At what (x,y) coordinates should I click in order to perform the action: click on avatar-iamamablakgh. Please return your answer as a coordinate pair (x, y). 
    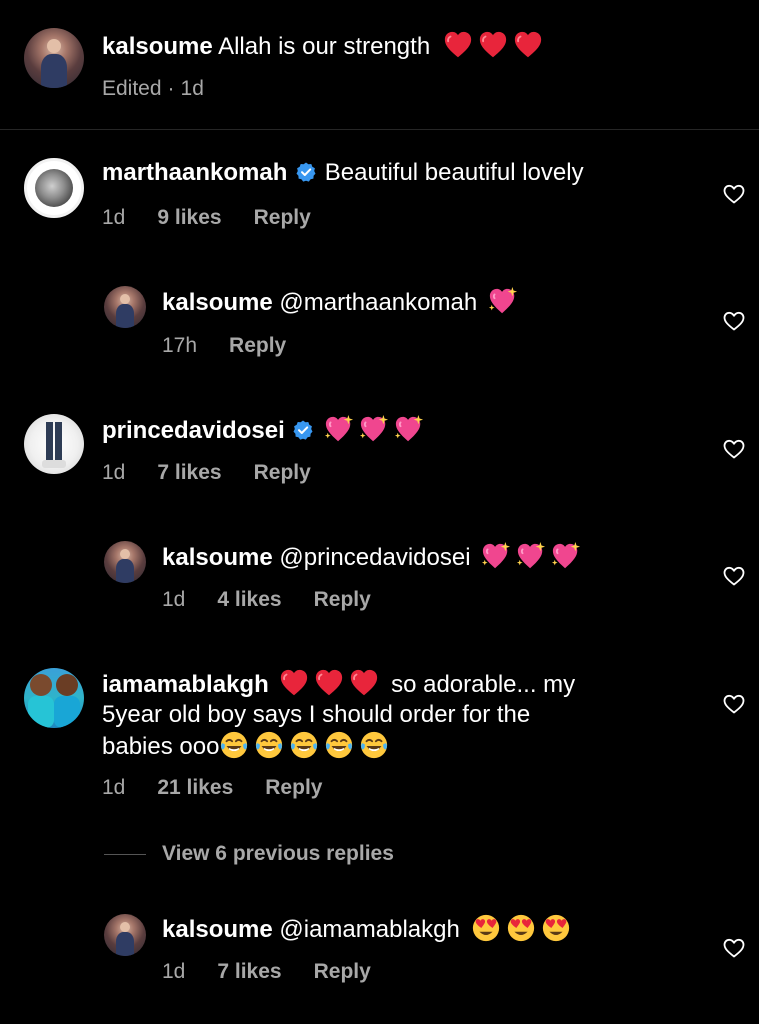
    Looking at the image, I should click on (54, 698).